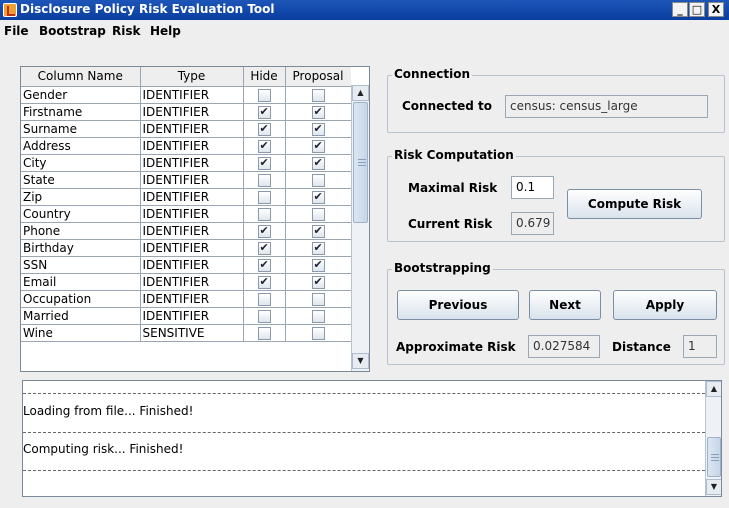 The height and width of the screenshot is (508, 729). Describe the element at coordinates (665, 305) in the screenshot. I see `apply-button: Apply` at that location.